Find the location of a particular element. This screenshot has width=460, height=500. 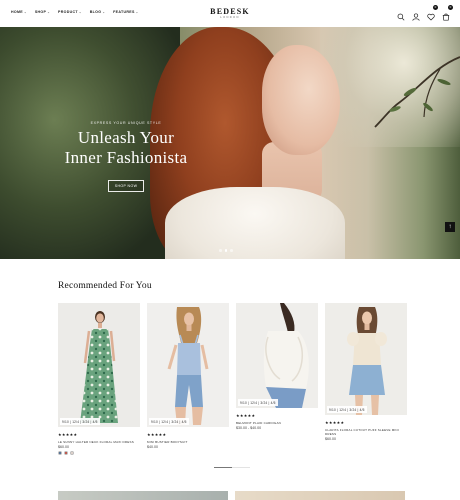

hero-title: Unleash Your Inner Fashionista is located at coordinates (126, 148).